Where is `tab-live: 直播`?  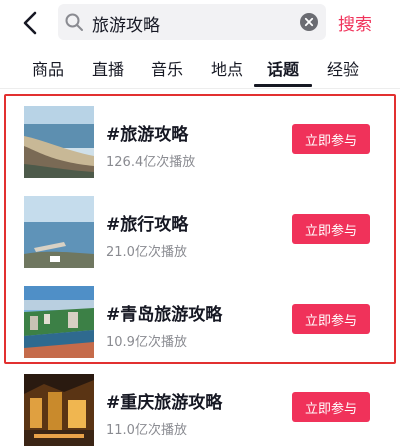 tab-live: 直播 is located at coordinates (108, 68).